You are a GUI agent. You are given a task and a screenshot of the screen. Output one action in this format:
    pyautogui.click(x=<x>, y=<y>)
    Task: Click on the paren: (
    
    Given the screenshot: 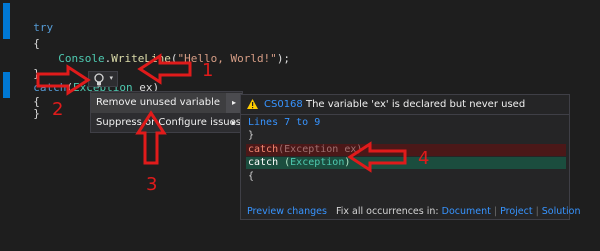 What is the action you would take?
    pyautogui.click(x=69, y=87)
    